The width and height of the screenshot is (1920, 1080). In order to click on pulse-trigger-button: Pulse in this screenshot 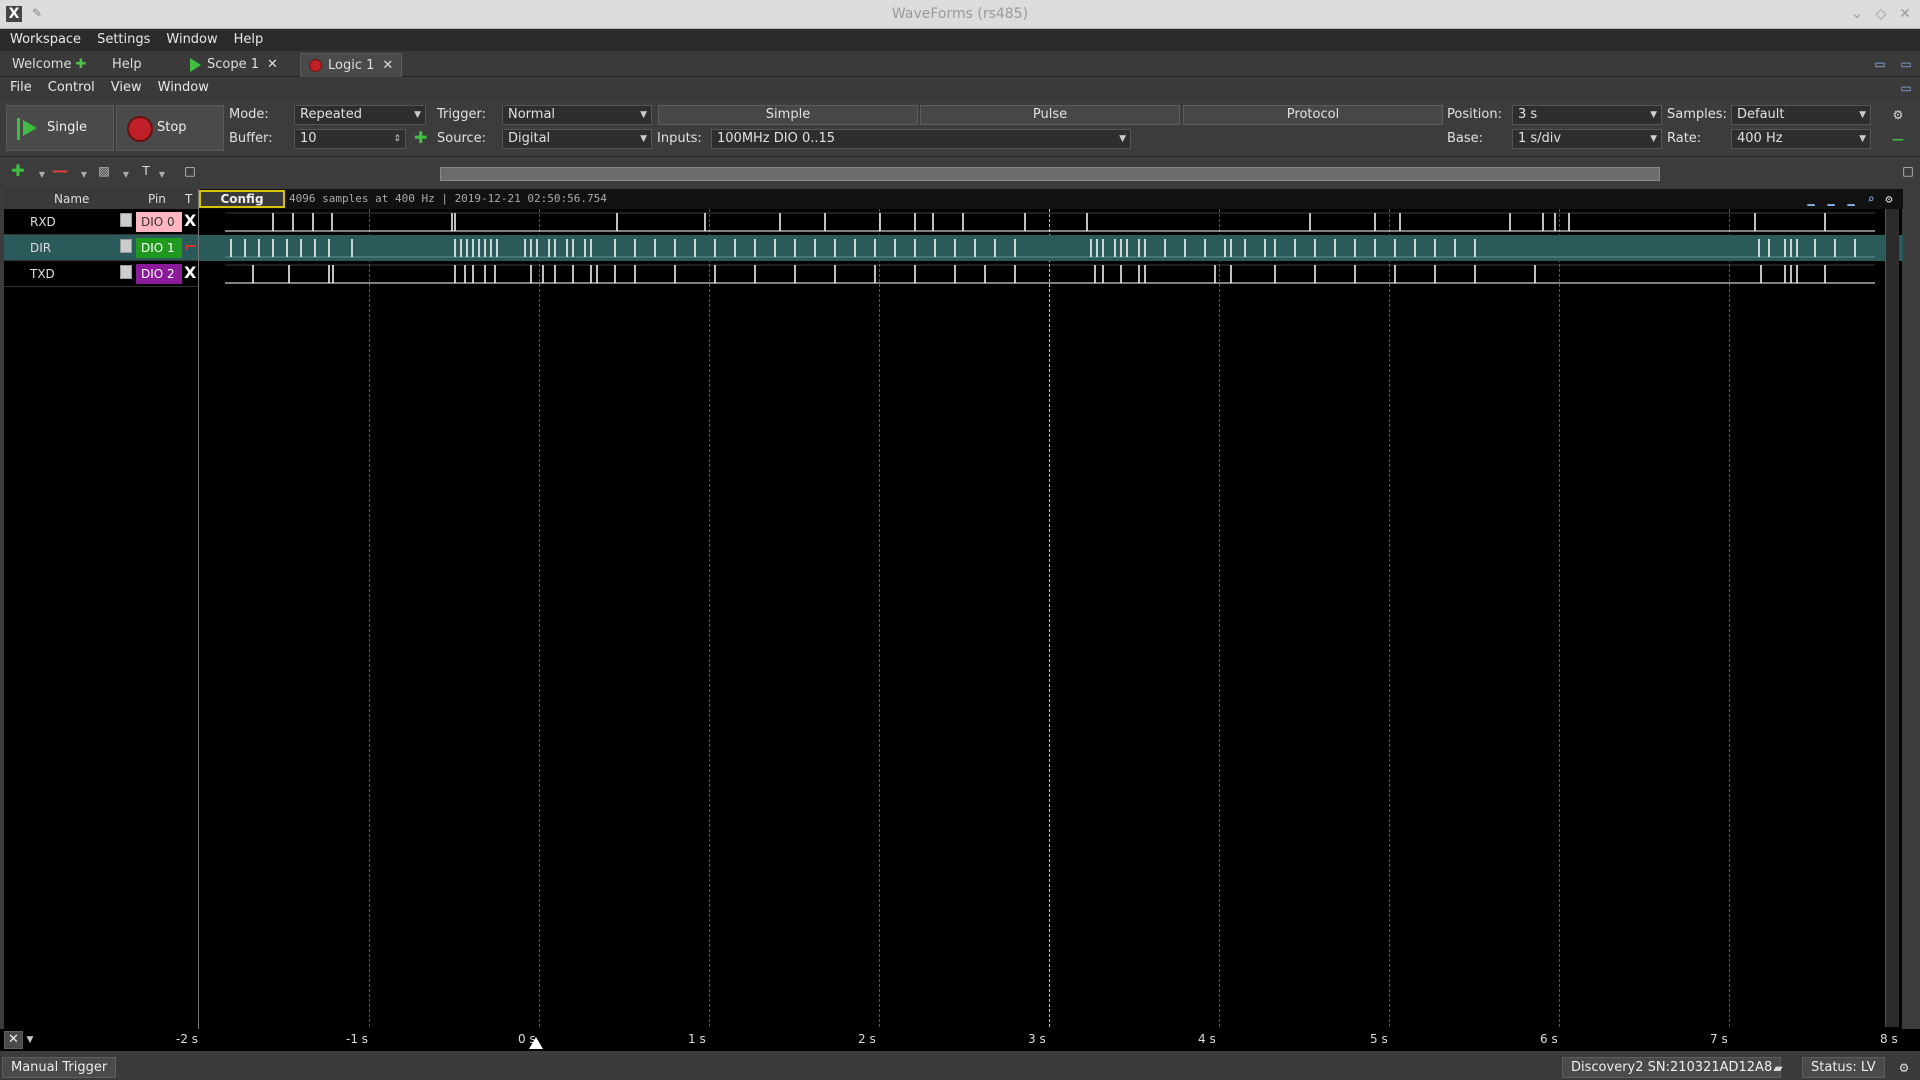, I will do `click(1050, 115)`.